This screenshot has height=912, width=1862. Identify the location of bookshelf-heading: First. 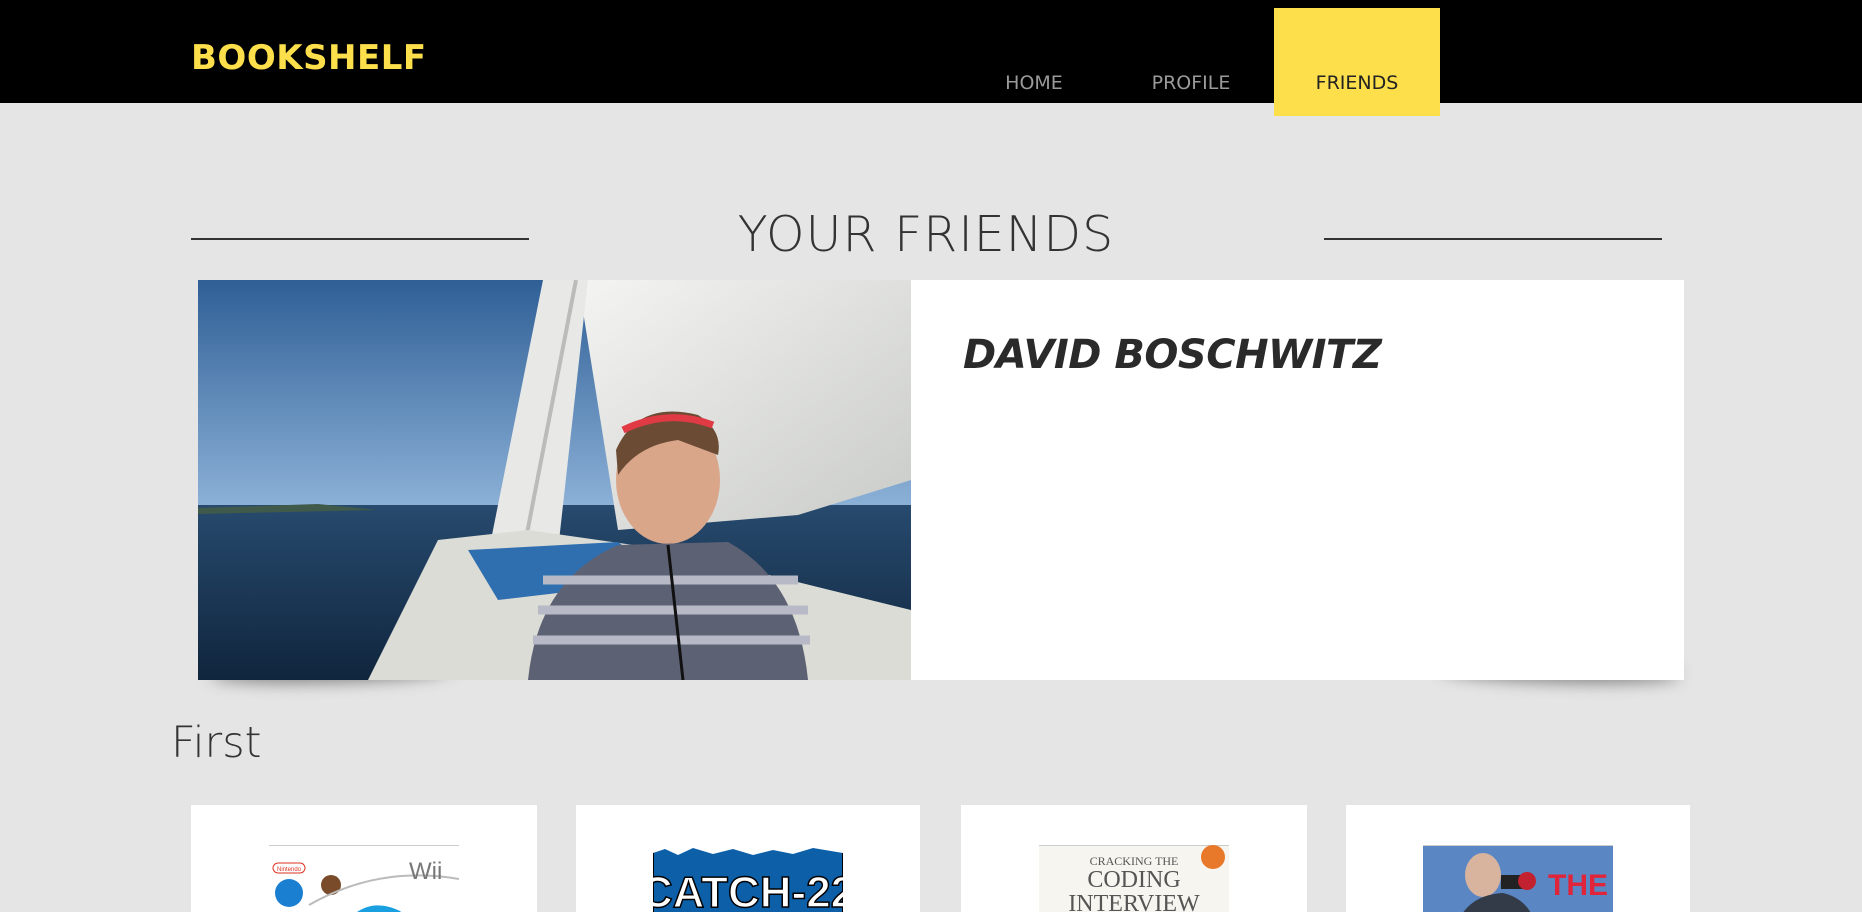
(216, 743).